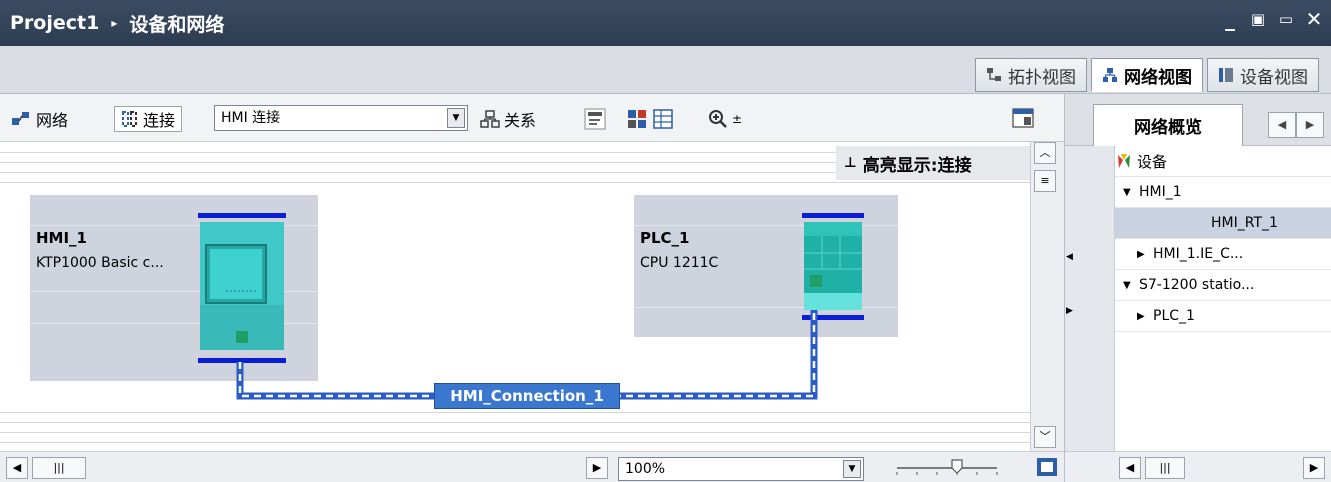 The width and height of the screenshot is (1331, 482). What do you see at coordinates (1223, 316) in the screenshot?
I see `tree-item-plc: ▶ PLC_1` at bounding box center [1223, 316].